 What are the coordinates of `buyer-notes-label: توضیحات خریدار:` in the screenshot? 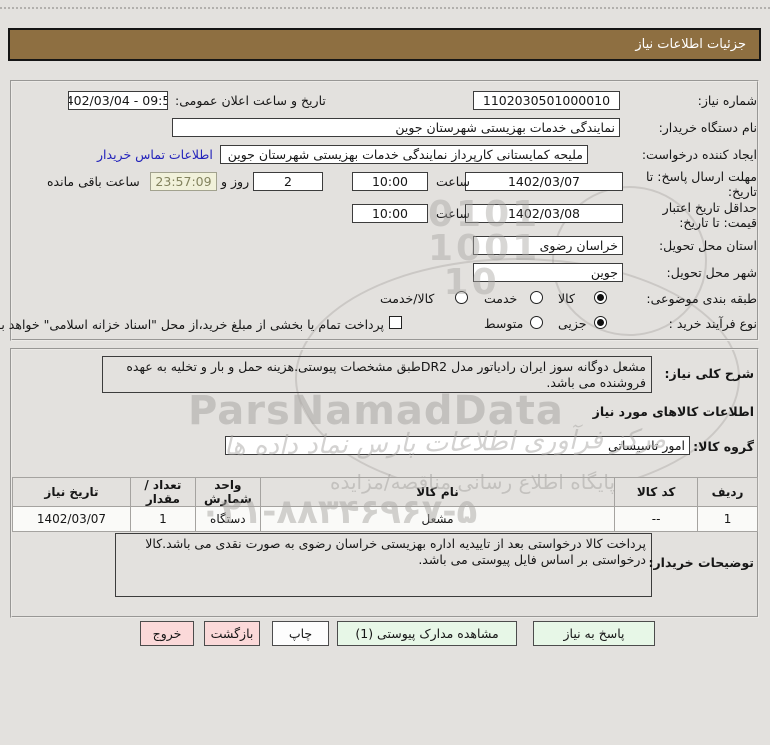 It's located at (701, 562).